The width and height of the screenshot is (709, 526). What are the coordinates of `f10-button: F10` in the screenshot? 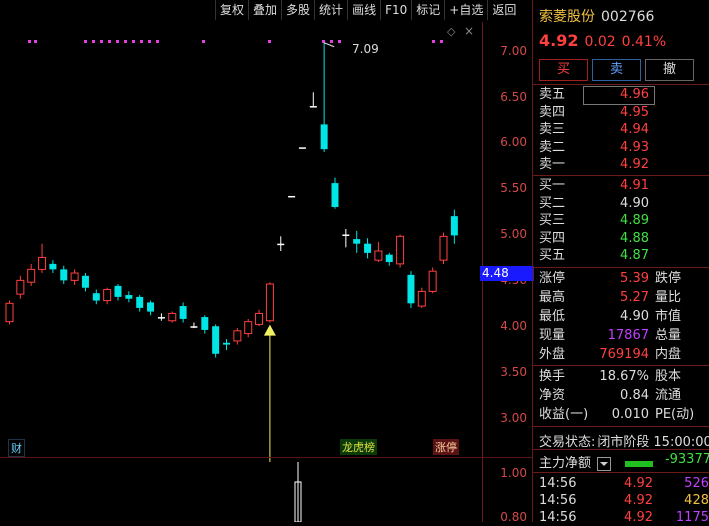 It's located at (395, 10).